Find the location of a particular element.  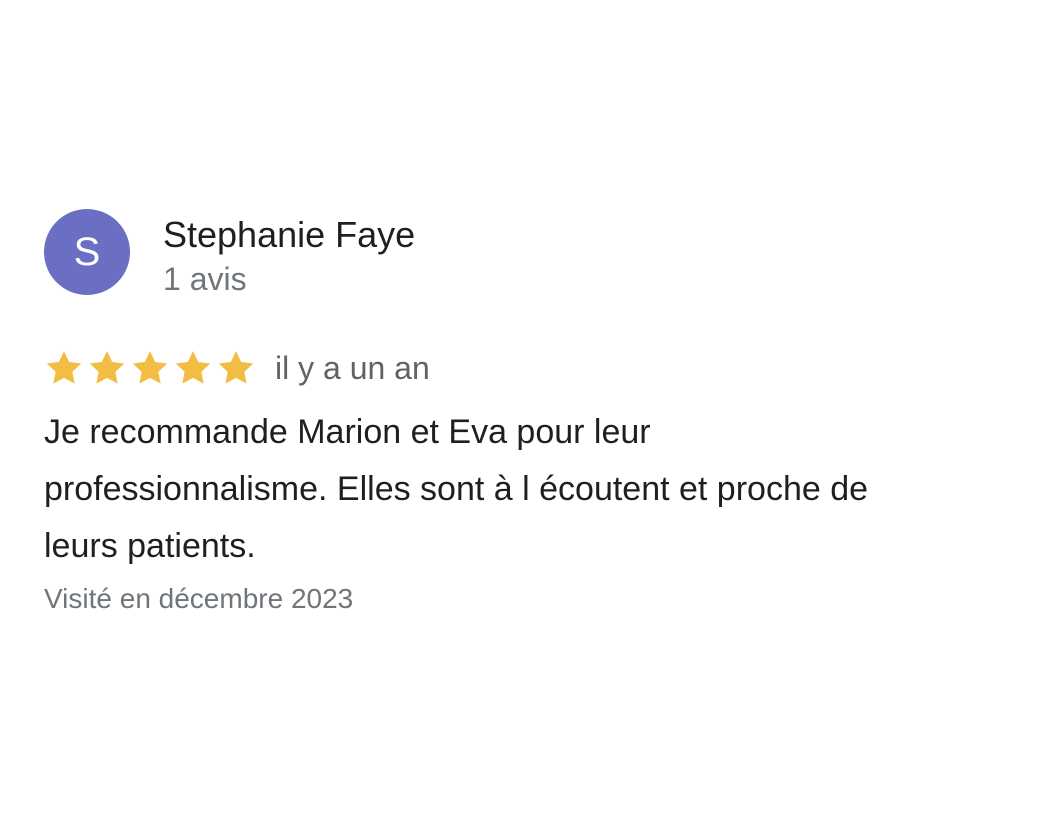

author-review-count: 1 avis is located at coordinates (205, 279).